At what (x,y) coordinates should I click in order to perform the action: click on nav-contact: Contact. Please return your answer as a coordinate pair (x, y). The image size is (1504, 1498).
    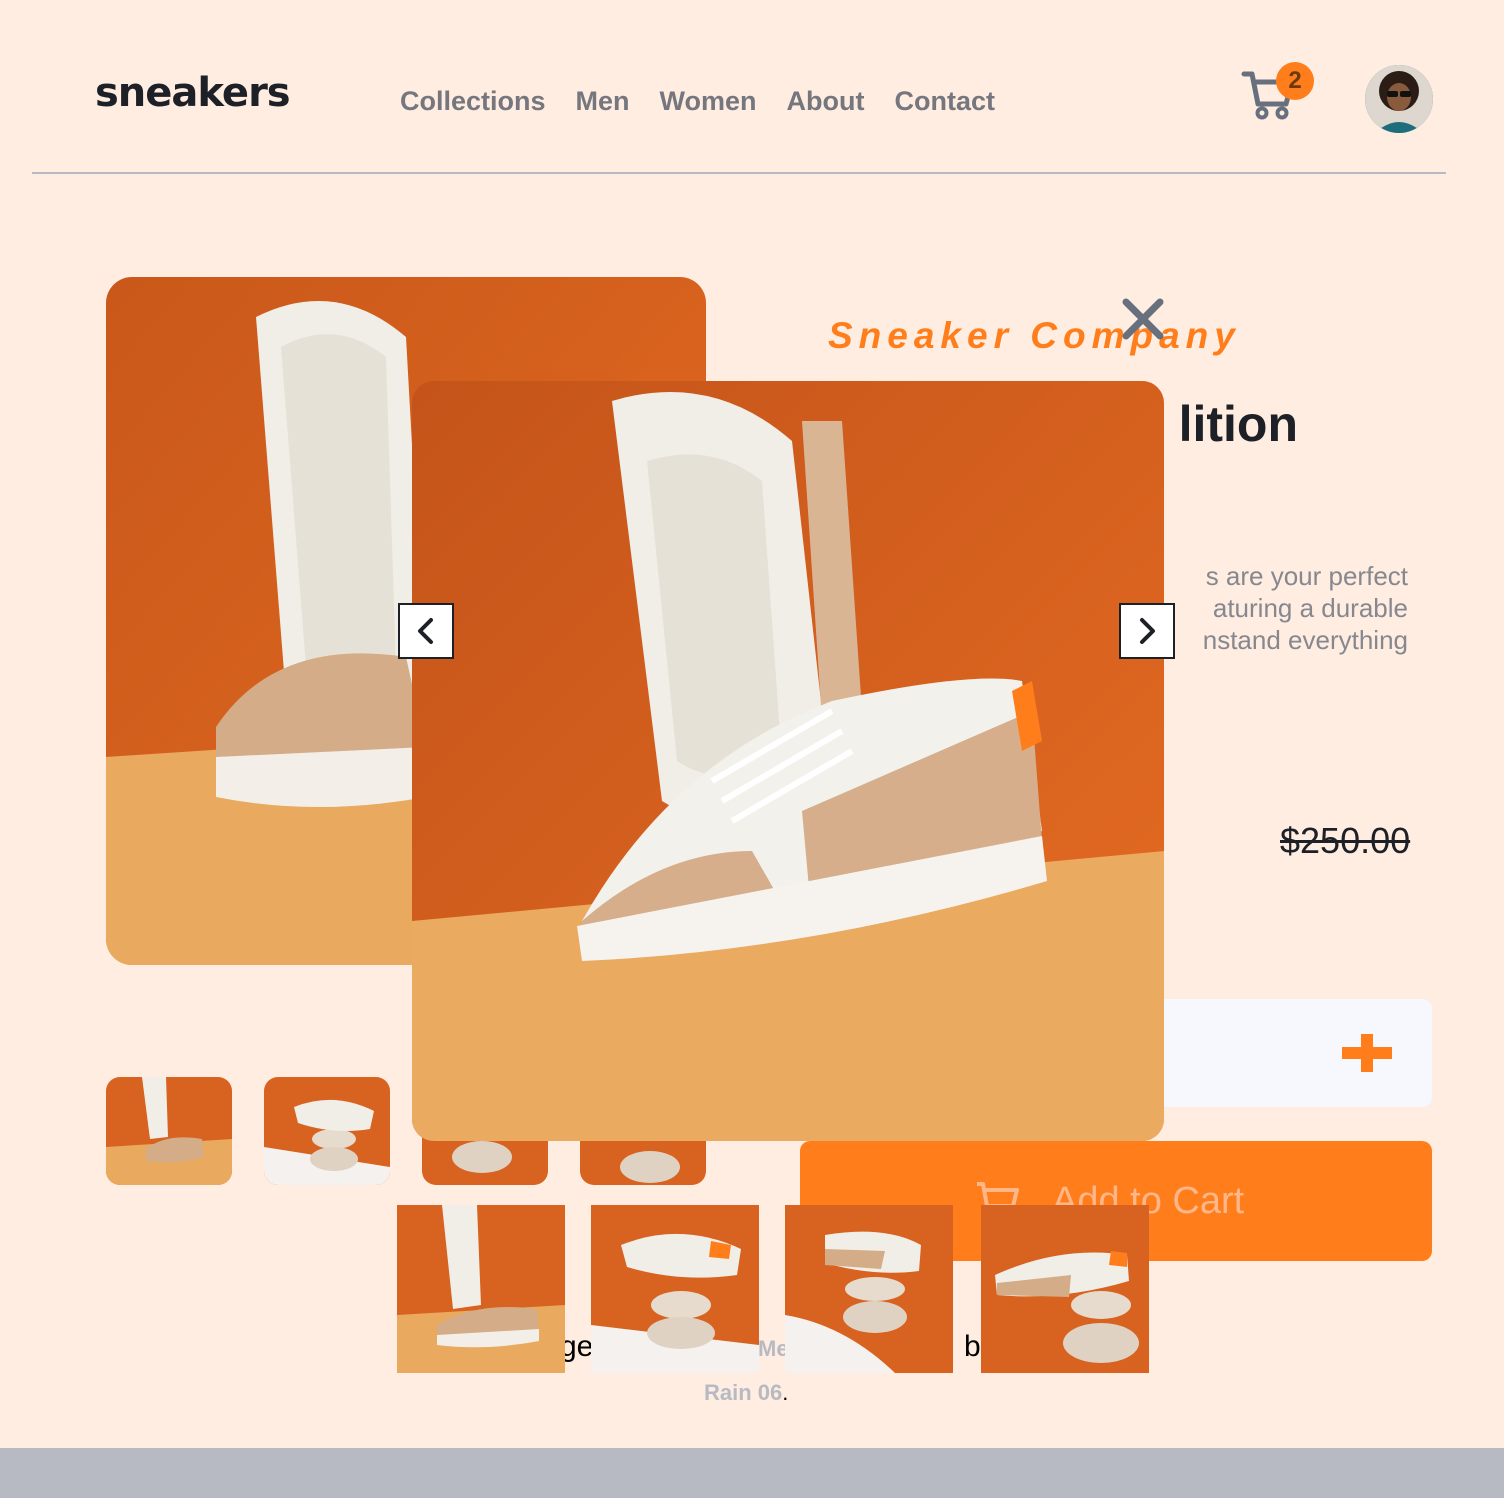
    Looking at the image, I should click on (945, 101).